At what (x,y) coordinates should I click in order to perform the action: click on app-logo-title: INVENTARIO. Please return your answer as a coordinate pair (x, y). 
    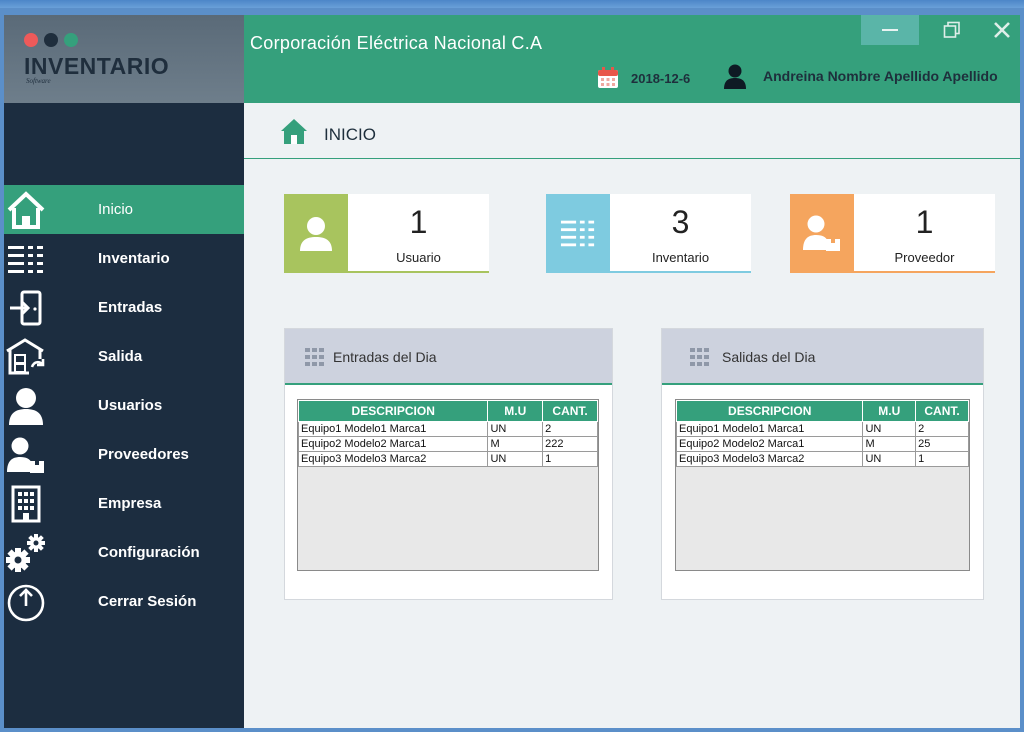
    Looking at the image, I should click on (97, 66).